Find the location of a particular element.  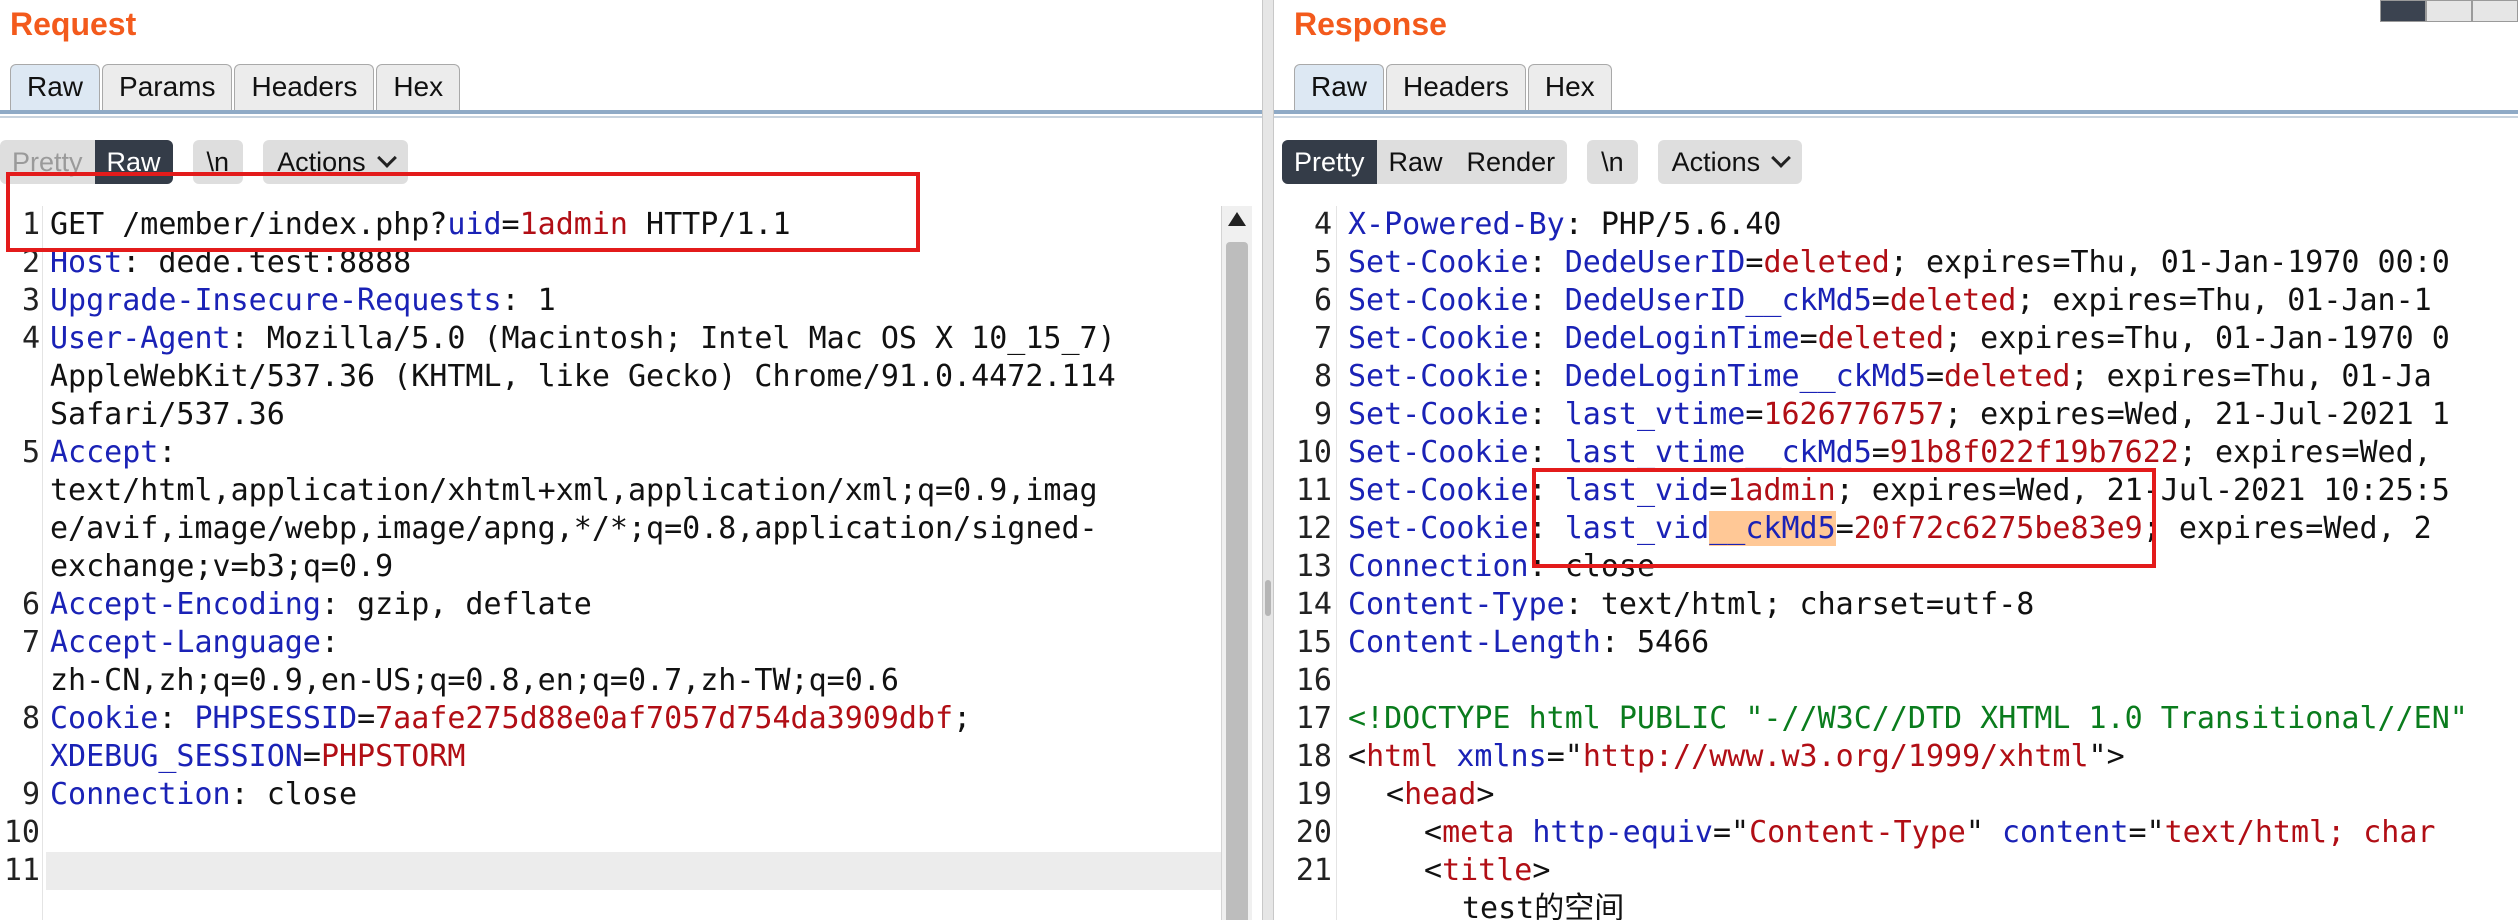

layout-single-icon is located at coordinates (2495, 11).